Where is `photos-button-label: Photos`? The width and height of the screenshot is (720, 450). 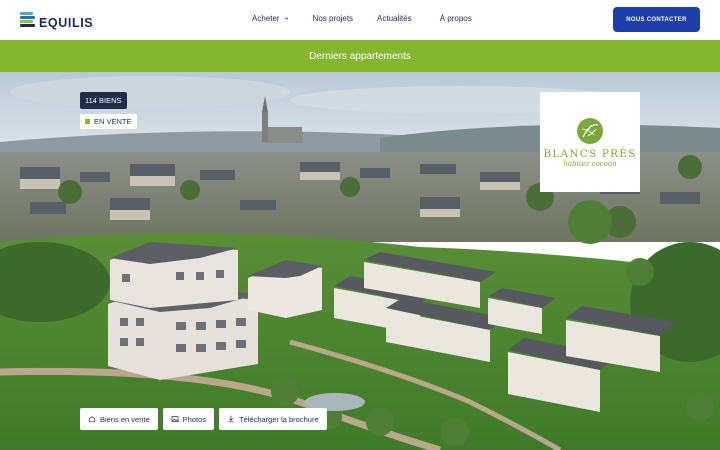
photos-button-label: Photos is located at coordinates (194, 419).